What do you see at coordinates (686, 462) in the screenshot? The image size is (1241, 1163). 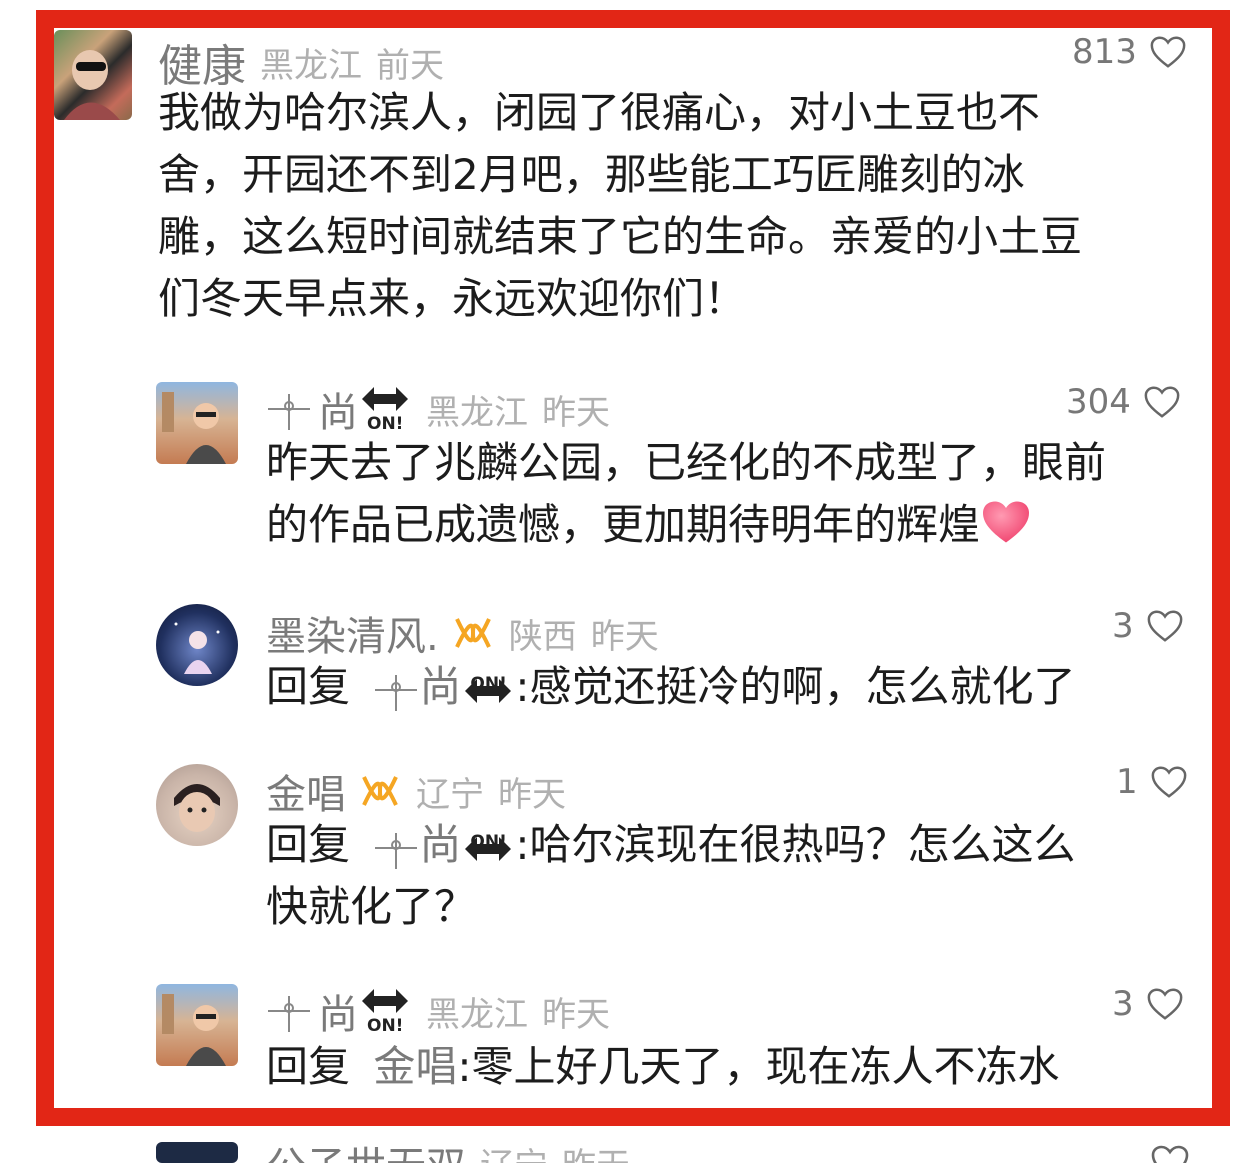 I see `comment-line: 昨天去了兆麟公园，已经化的不成型了，眼前` at bounding box center [686, 462].